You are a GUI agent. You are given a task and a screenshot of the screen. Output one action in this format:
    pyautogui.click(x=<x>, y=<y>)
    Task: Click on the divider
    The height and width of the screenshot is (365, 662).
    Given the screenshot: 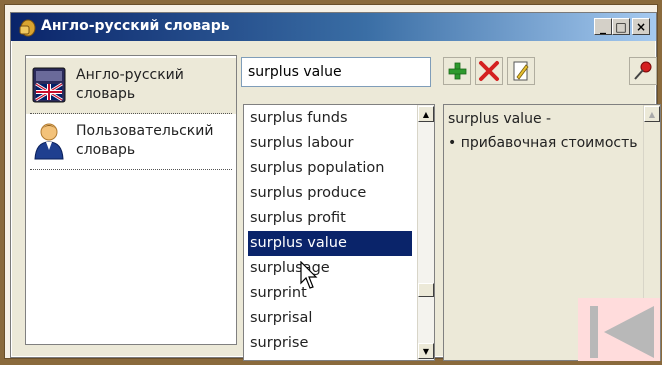 What is the action you would take?
    pyautogui.click(x=131, y=169)
    